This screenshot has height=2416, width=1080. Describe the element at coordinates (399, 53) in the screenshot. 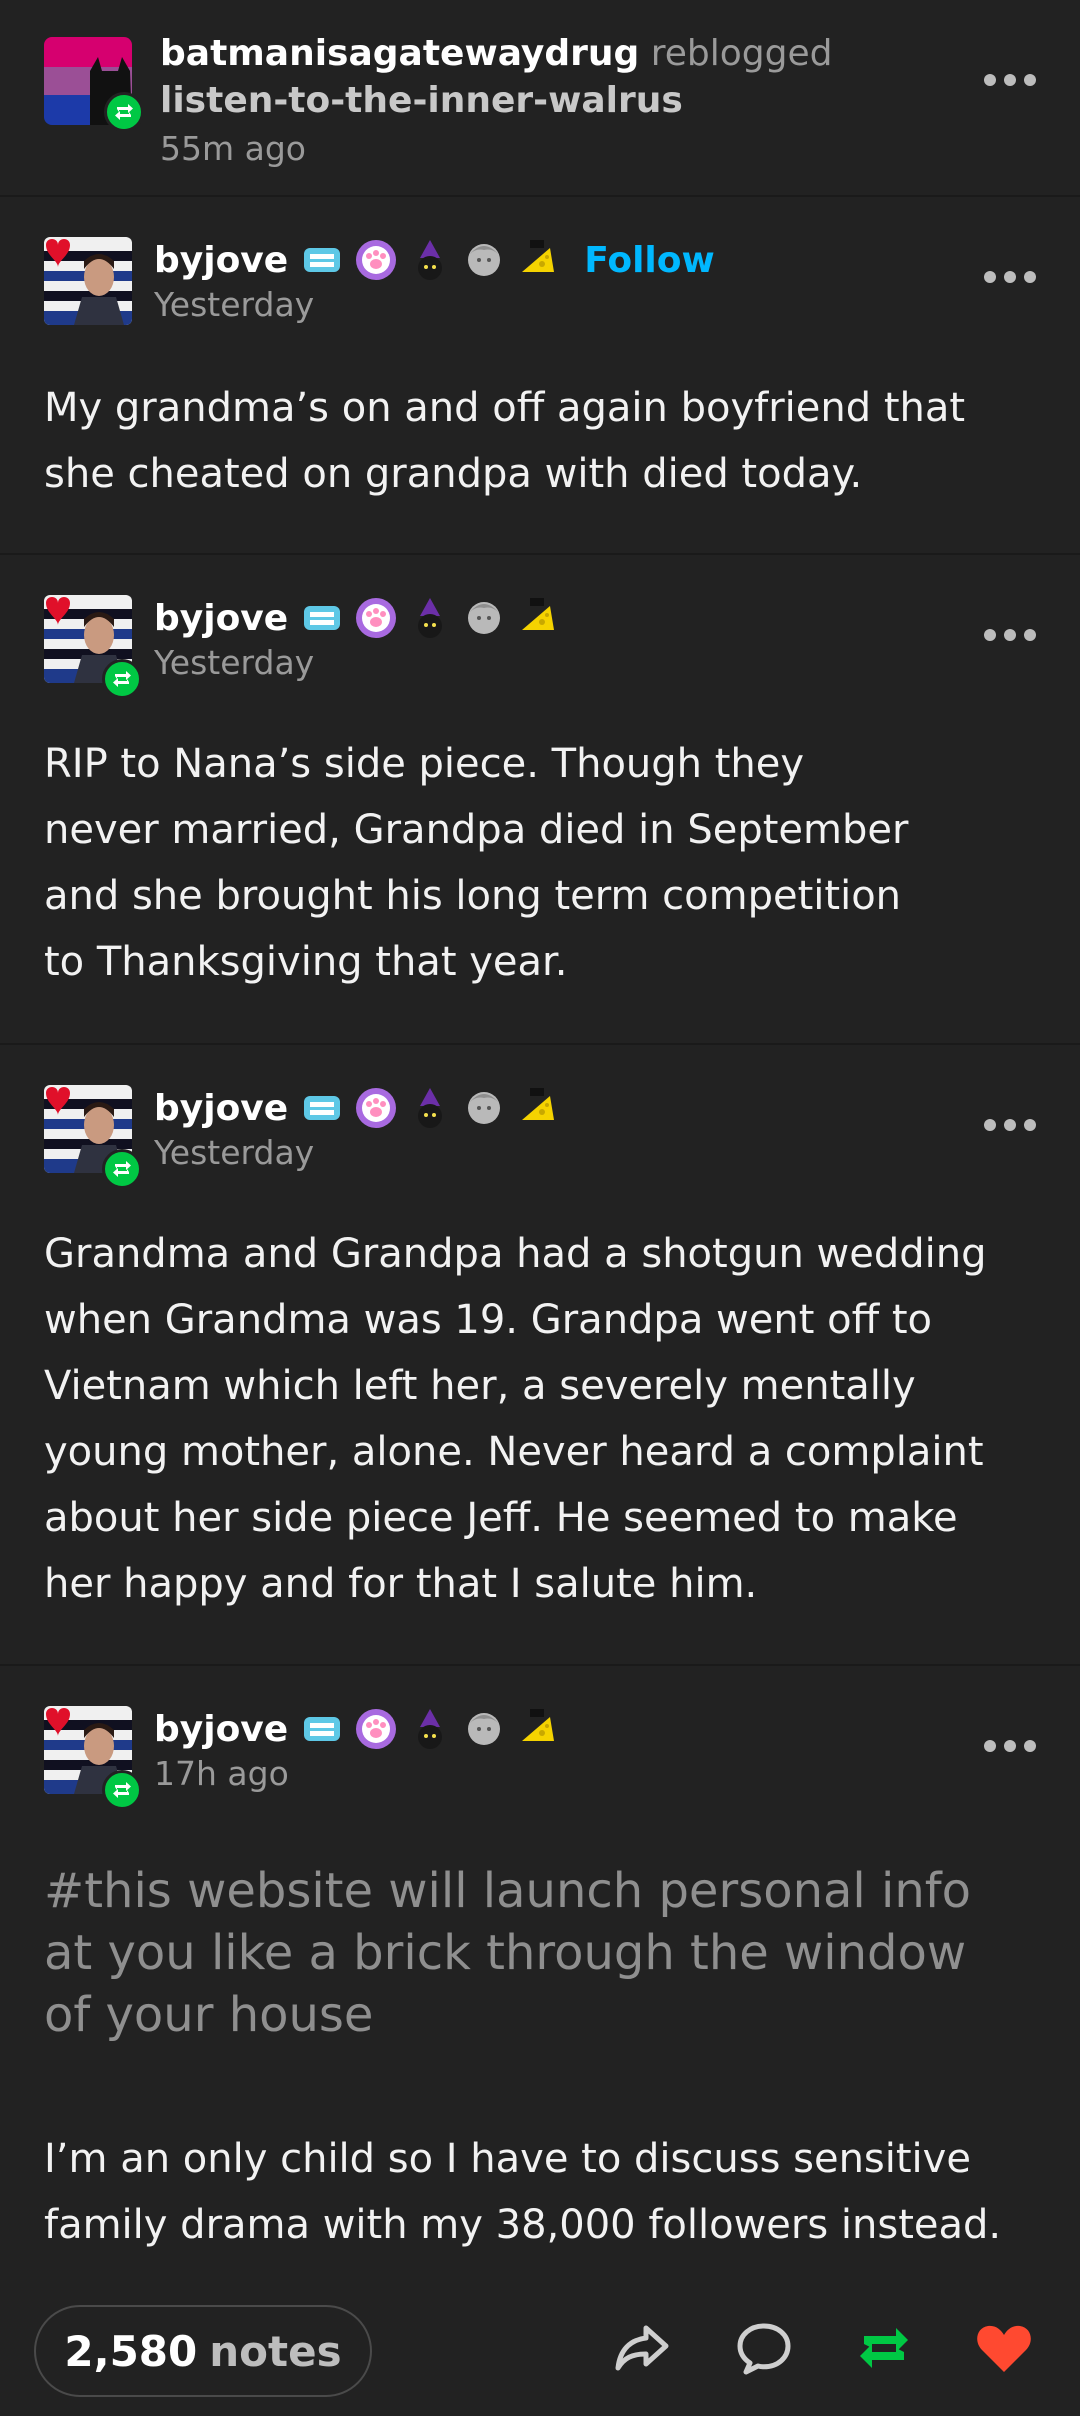

I see `reblogger-username: batmanisagatewaydrug` at that location.